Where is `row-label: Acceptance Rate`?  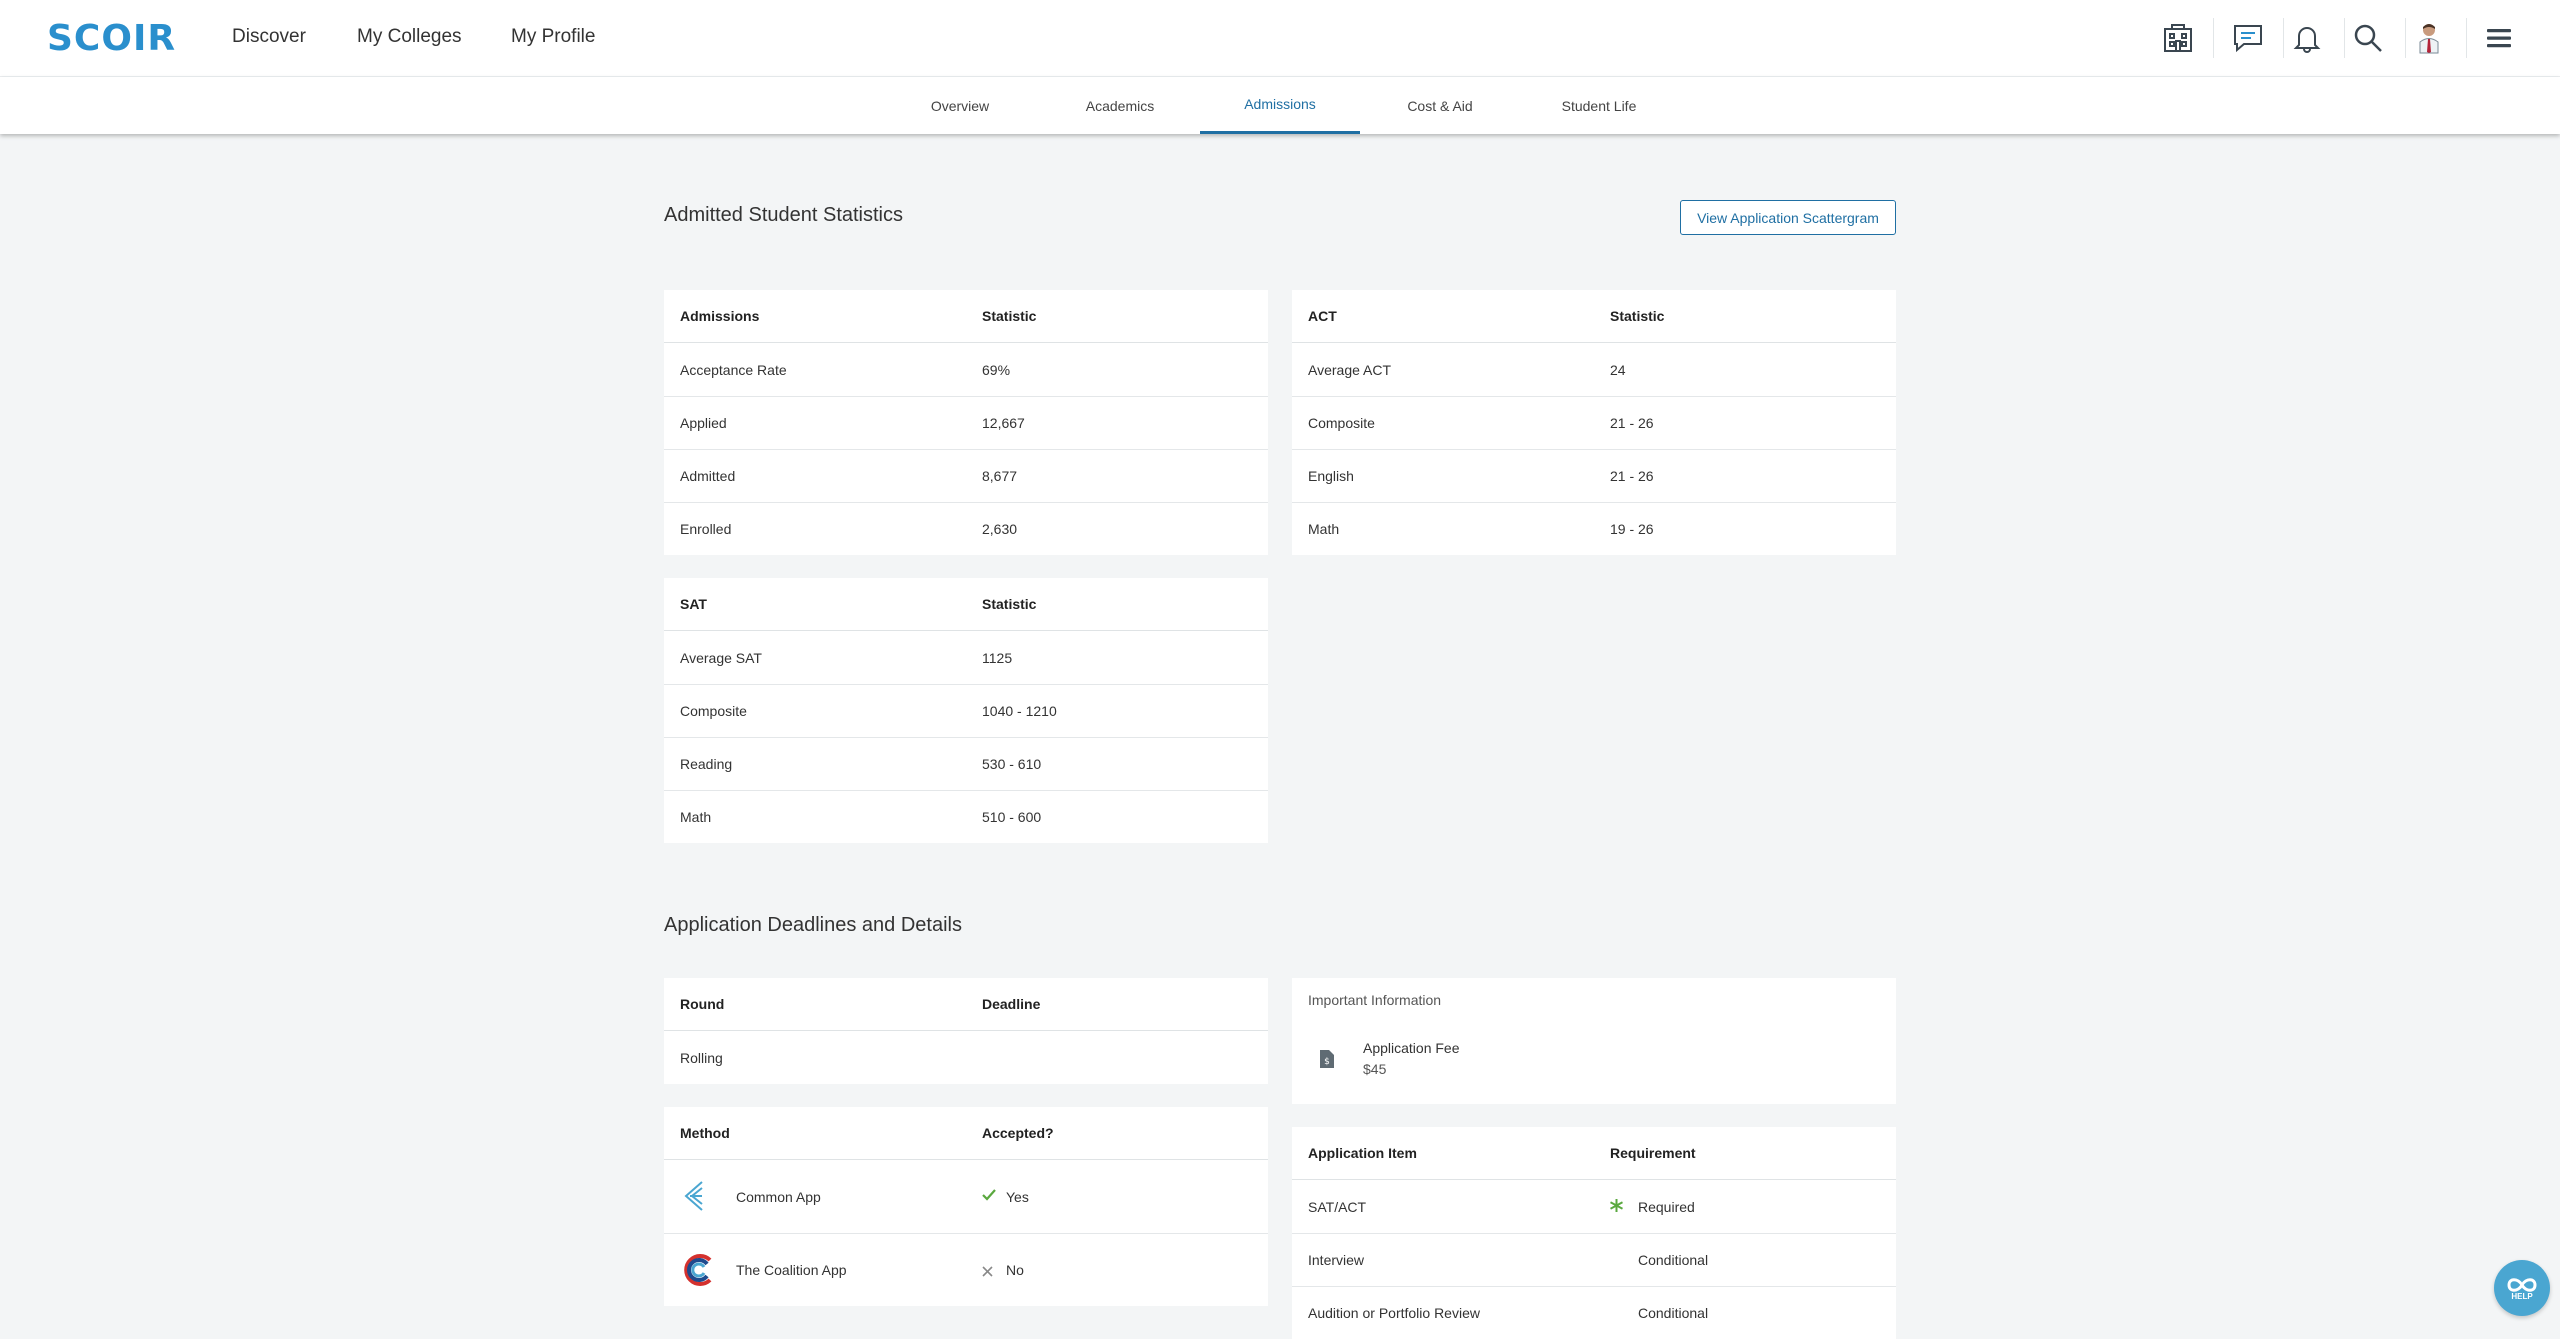 row-label: Acceptance Rate is located at coordinates (733, 369).